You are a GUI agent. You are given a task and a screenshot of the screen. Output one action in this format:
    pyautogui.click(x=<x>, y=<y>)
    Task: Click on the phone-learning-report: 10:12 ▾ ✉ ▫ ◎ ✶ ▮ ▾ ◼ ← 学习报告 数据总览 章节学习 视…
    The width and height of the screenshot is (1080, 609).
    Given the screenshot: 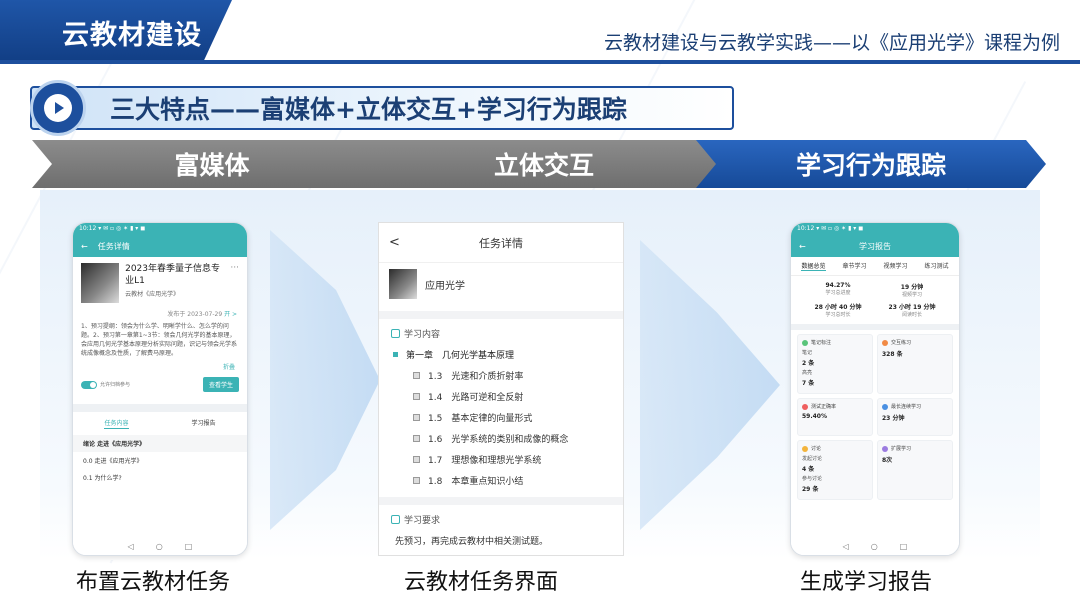 What is the action you would take?
    pyautogui.click(x=875, y=389)
    